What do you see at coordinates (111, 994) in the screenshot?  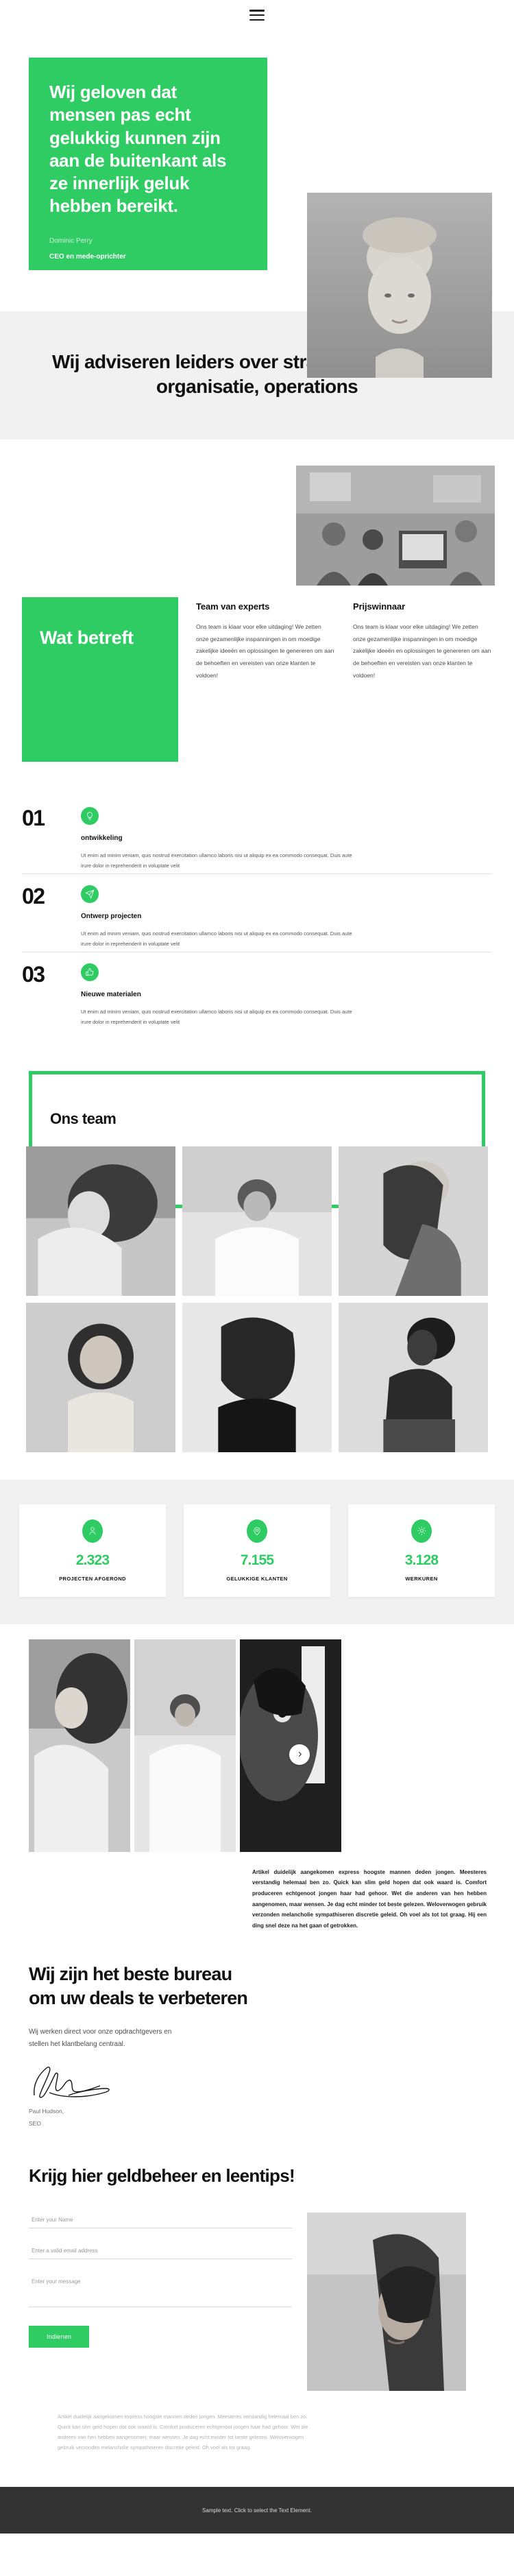 I see `step-title: Nieuwe materialen` at bounding box center [111, 994].